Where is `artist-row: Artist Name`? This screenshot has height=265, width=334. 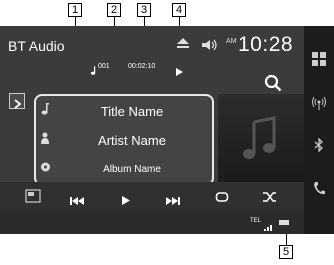 artist-row: Artist Name is located at coordinates (124, 140).